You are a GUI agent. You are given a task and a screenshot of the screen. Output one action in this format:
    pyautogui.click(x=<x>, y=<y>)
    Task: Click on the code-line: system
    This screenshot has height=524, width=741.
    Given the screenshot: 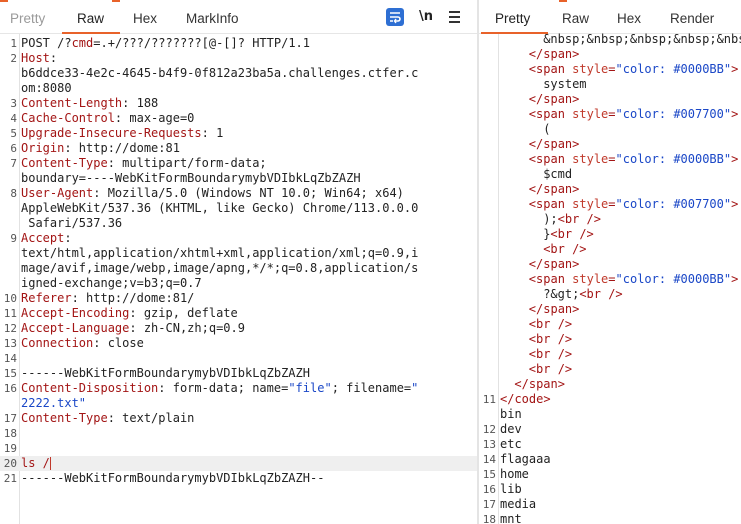 What is the action you would take?
    pyautogui.click(x=610, y=84)
    